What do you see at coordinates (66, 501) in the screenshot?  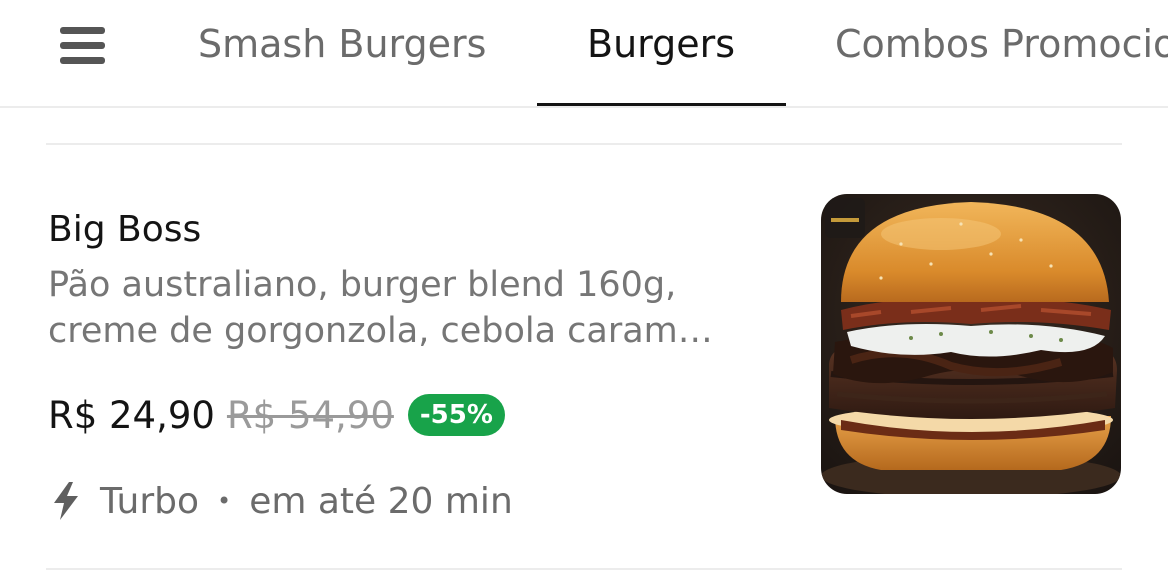 I see `lightning-bolt-icon` at bounding box center [66, 501].